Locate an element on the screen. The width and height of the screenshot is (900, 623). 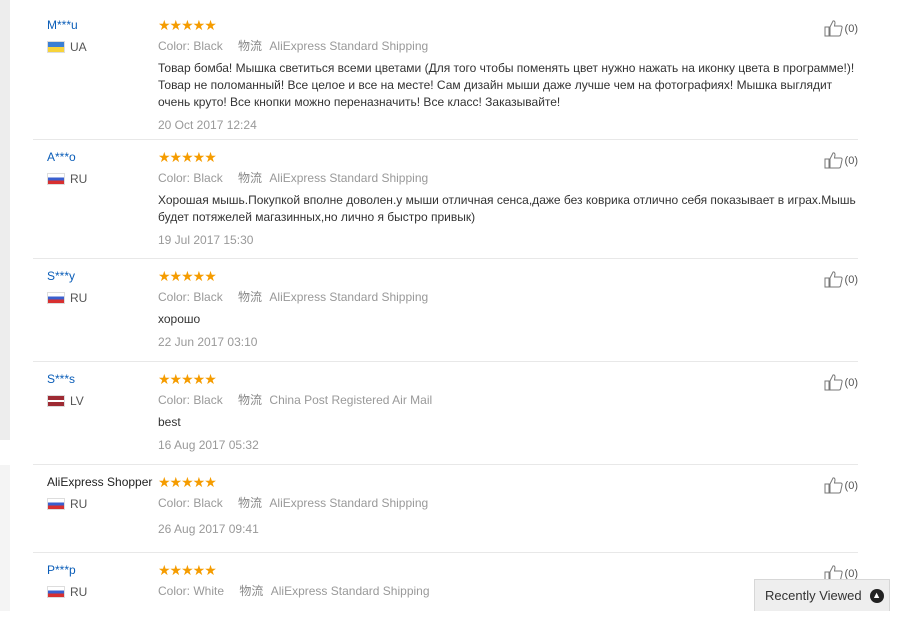
chevron-up-icon: ▲ is located at coordinates (876, 595).